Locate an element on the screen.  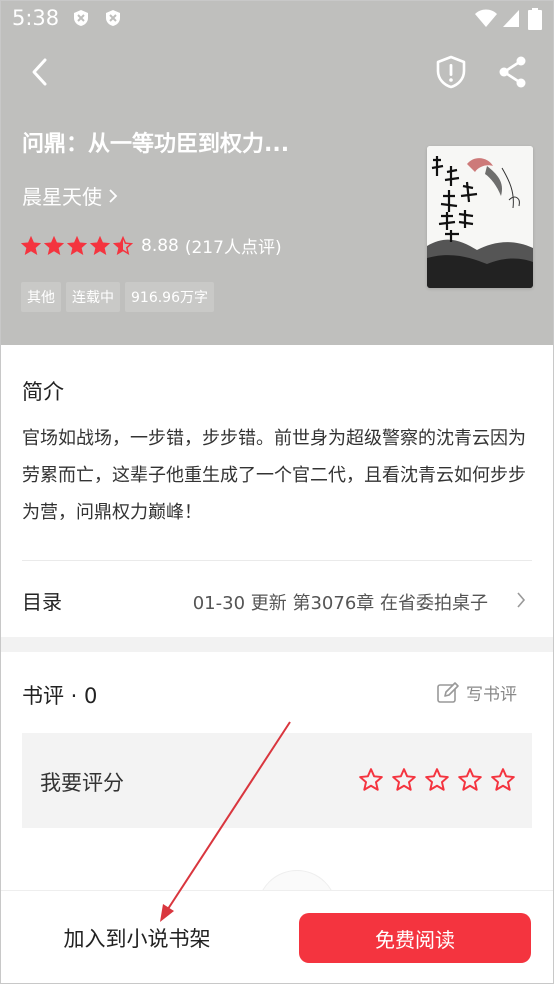
rating-stars is located at coordinates (77, 245).